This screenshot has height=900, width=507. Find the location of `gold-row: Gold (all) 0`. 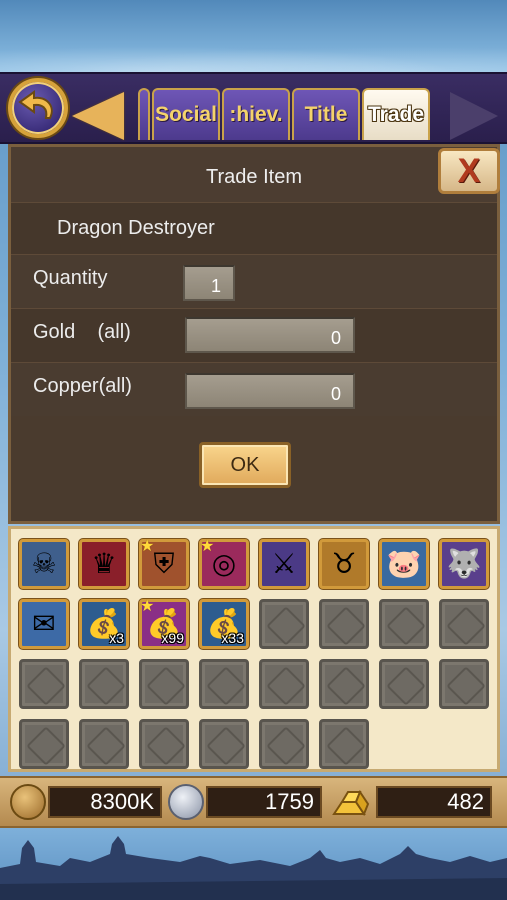

gold-row: Gold (all) 0 is located at coordinates (254, 335).